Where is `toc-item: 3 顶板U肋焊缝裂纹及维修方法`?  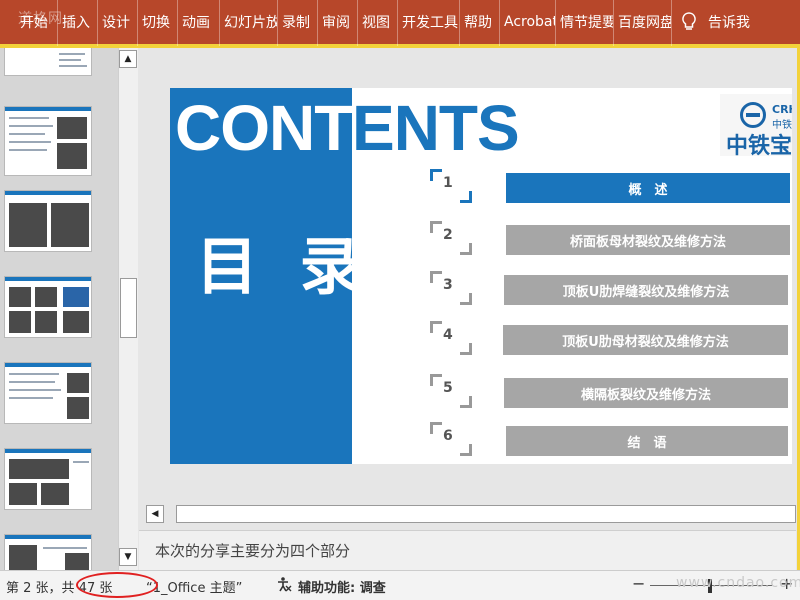
toc-item: 3 顶板U肋焊缝裂纹及维修方法 is located at coordinates (609, 291).